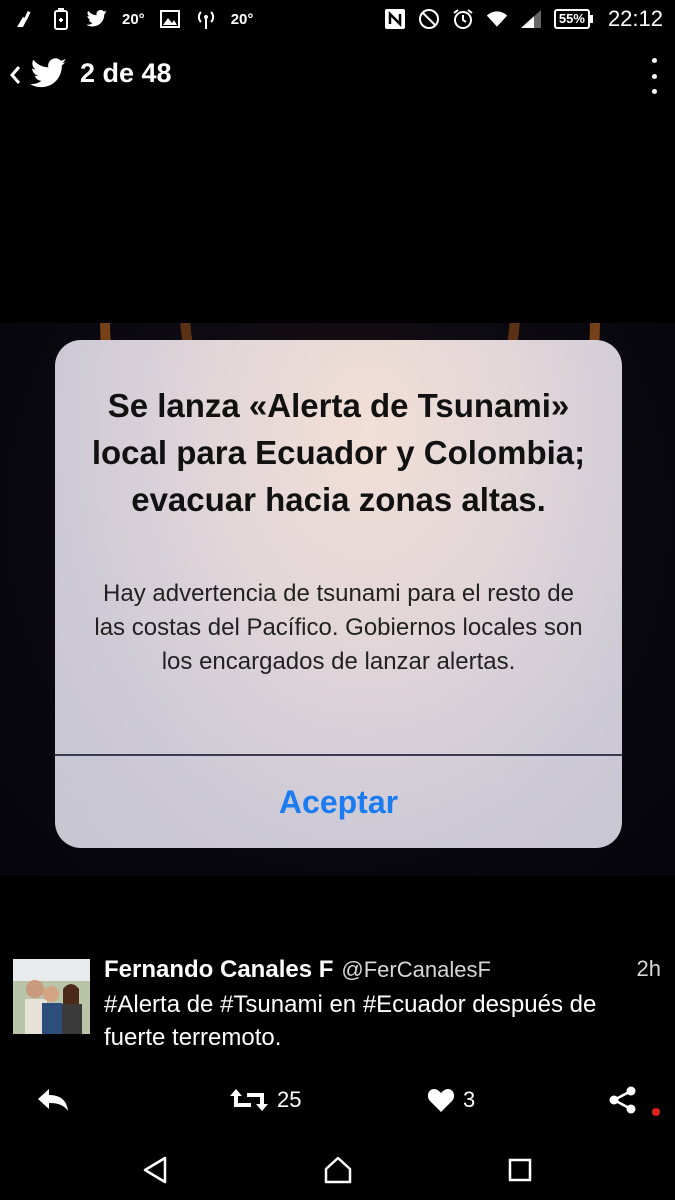  I want to click on share-button, so click(623, 1100).